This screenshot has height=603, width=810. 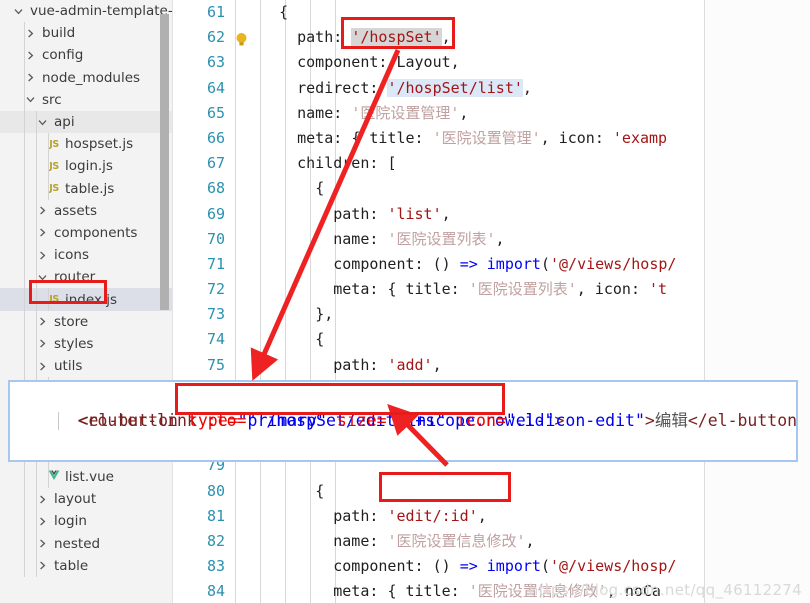 What do you see at coordinates (410, 515) in the screenshot?
I see `code-text: path: 'edit/:id',` at bounding box center [410, 515].